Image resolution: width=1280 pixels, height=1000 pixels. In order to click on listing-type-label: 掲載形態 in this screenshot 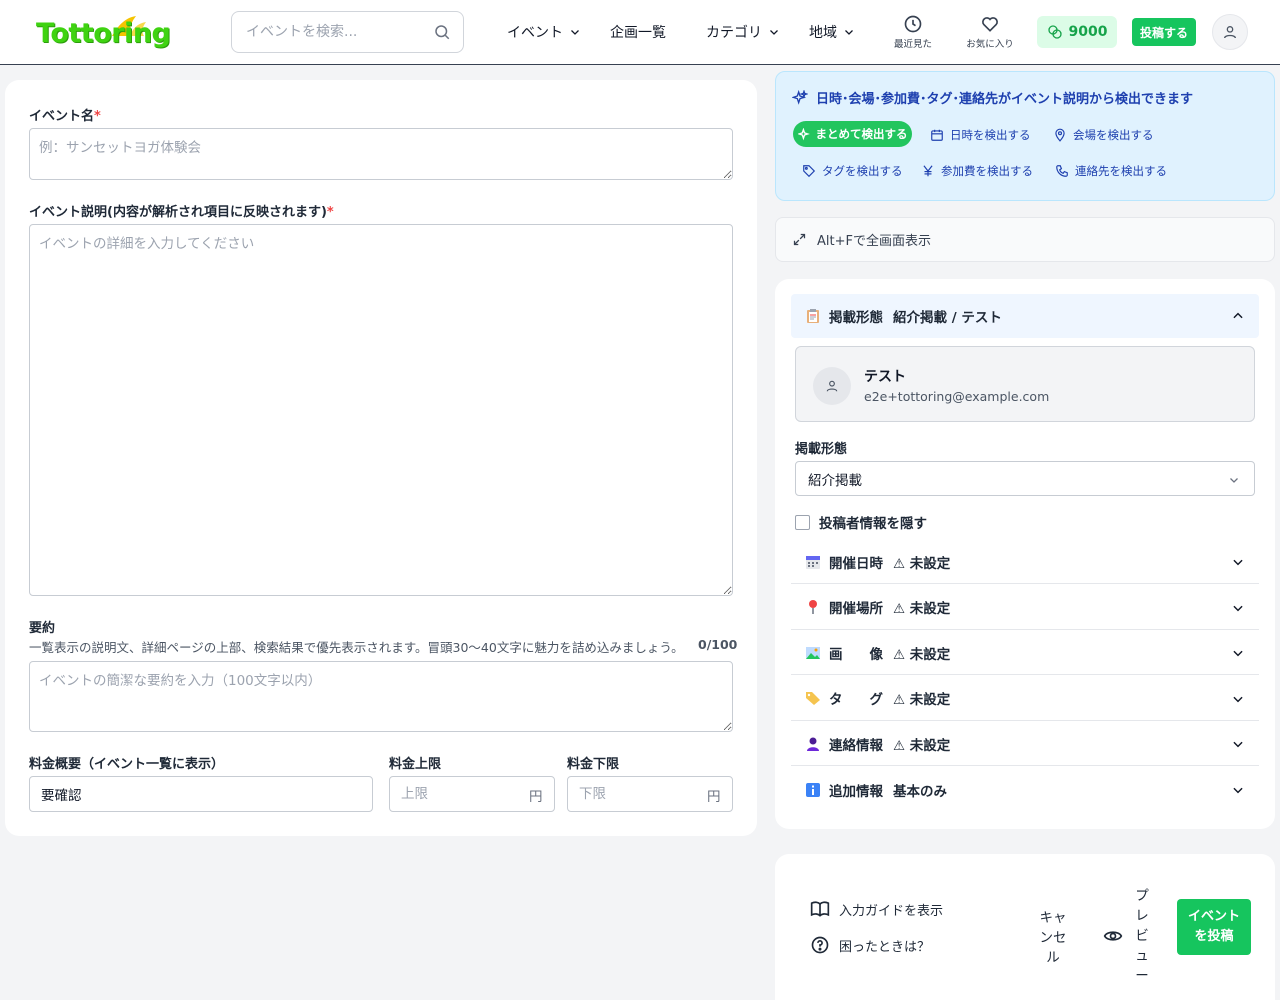, I will do `click(821, 449)`.